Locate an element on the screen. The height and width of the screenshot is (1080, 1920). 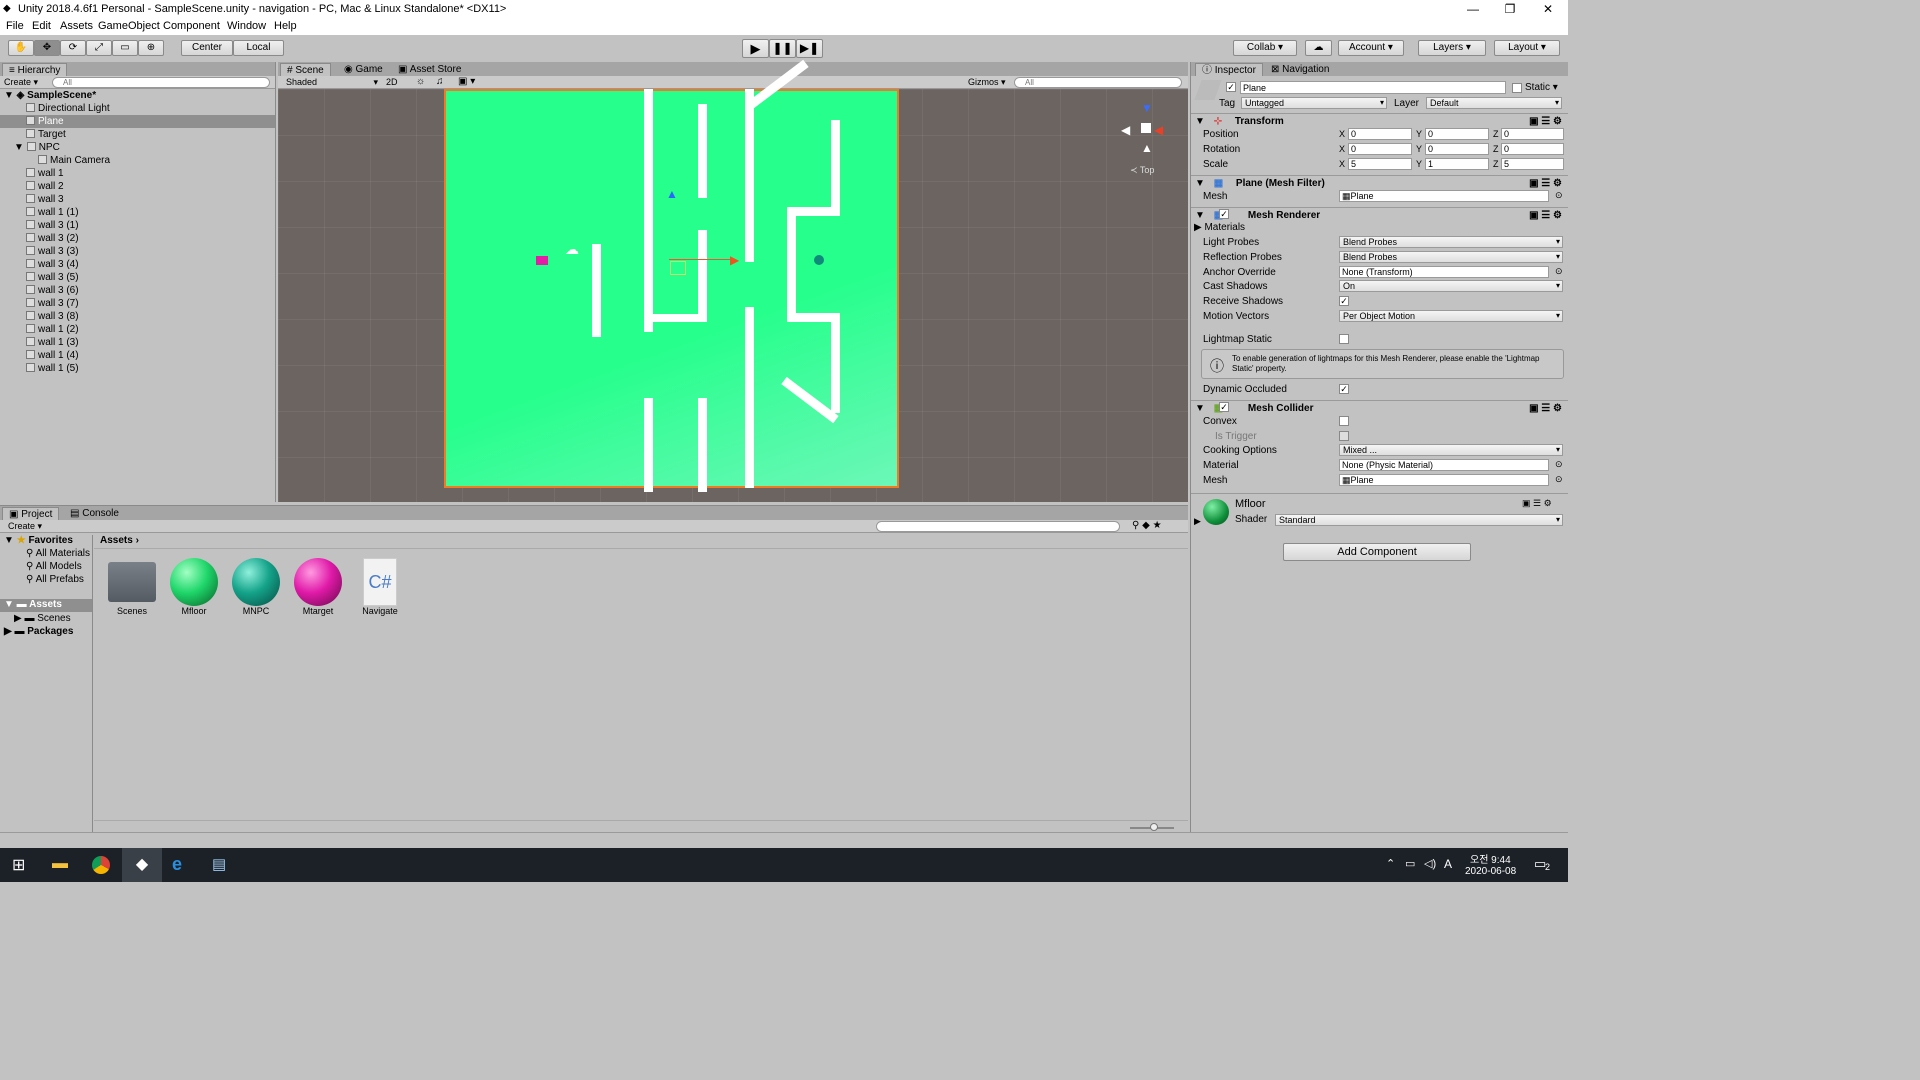
layer-dropdown: Default is located at coordinates (1494, 103).